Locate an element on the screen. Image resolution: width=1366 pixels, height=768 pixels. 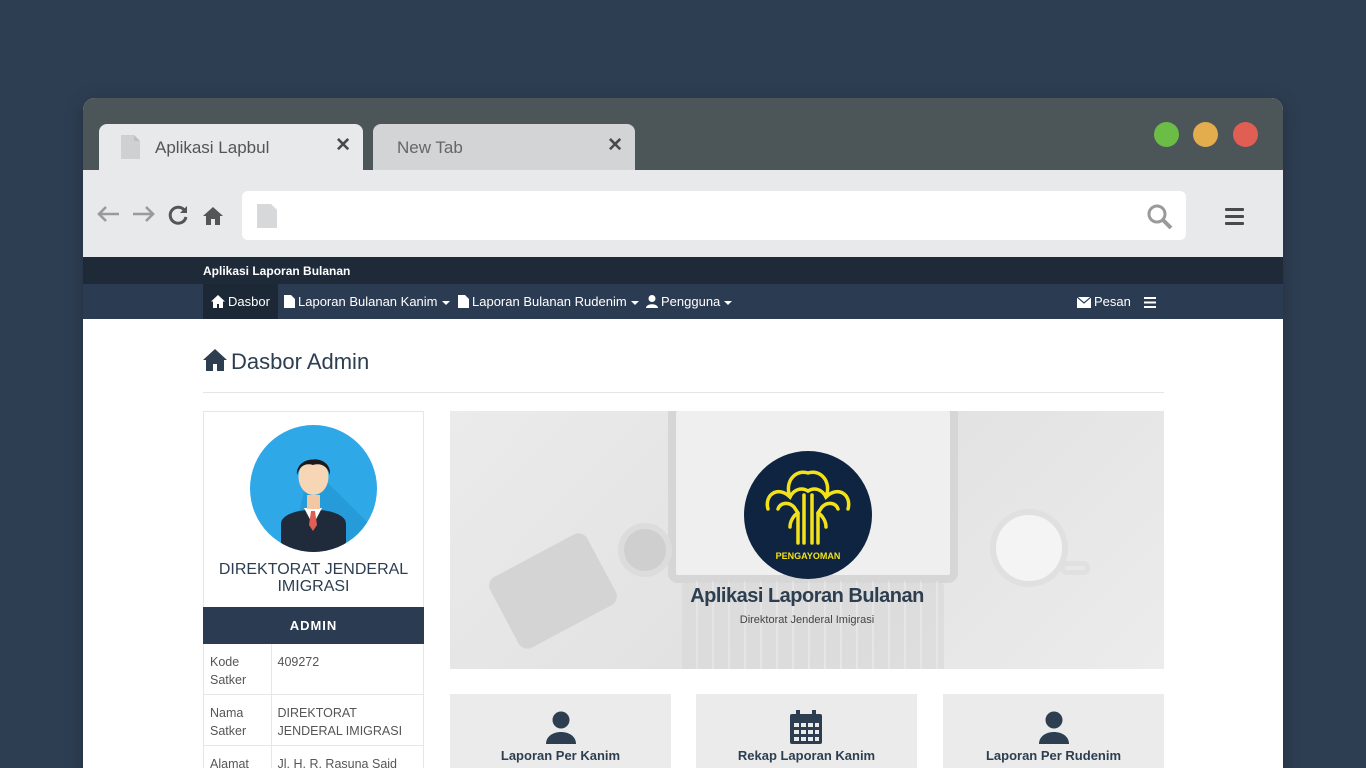
minimize-button is located at coordinates (1205, 134).